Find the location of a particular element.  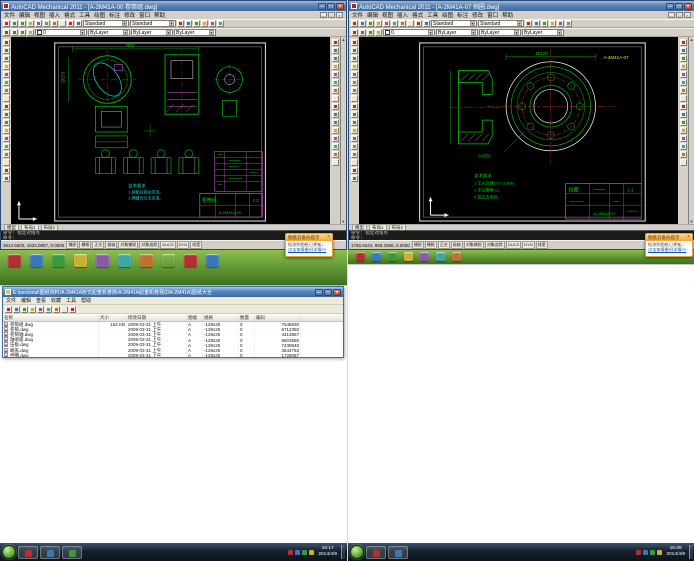

status-toggle: 正交 is located at coordinates (443, 245).